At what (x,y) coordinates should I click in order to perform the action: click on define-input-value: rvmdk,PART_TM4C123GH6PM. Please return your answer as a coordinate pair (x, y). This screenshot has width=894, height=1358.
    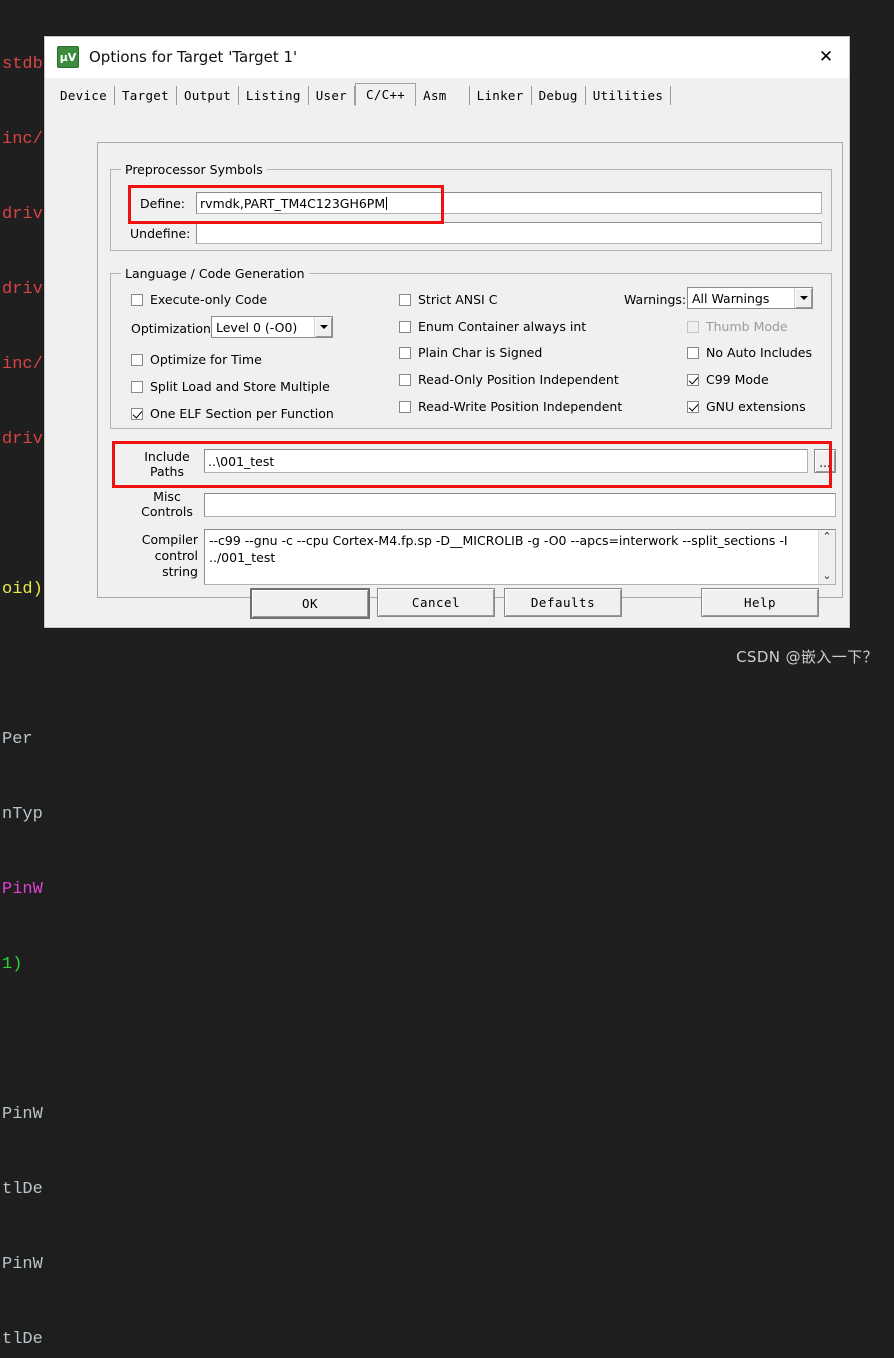
    Looking at the image, I should click on (293, 203).